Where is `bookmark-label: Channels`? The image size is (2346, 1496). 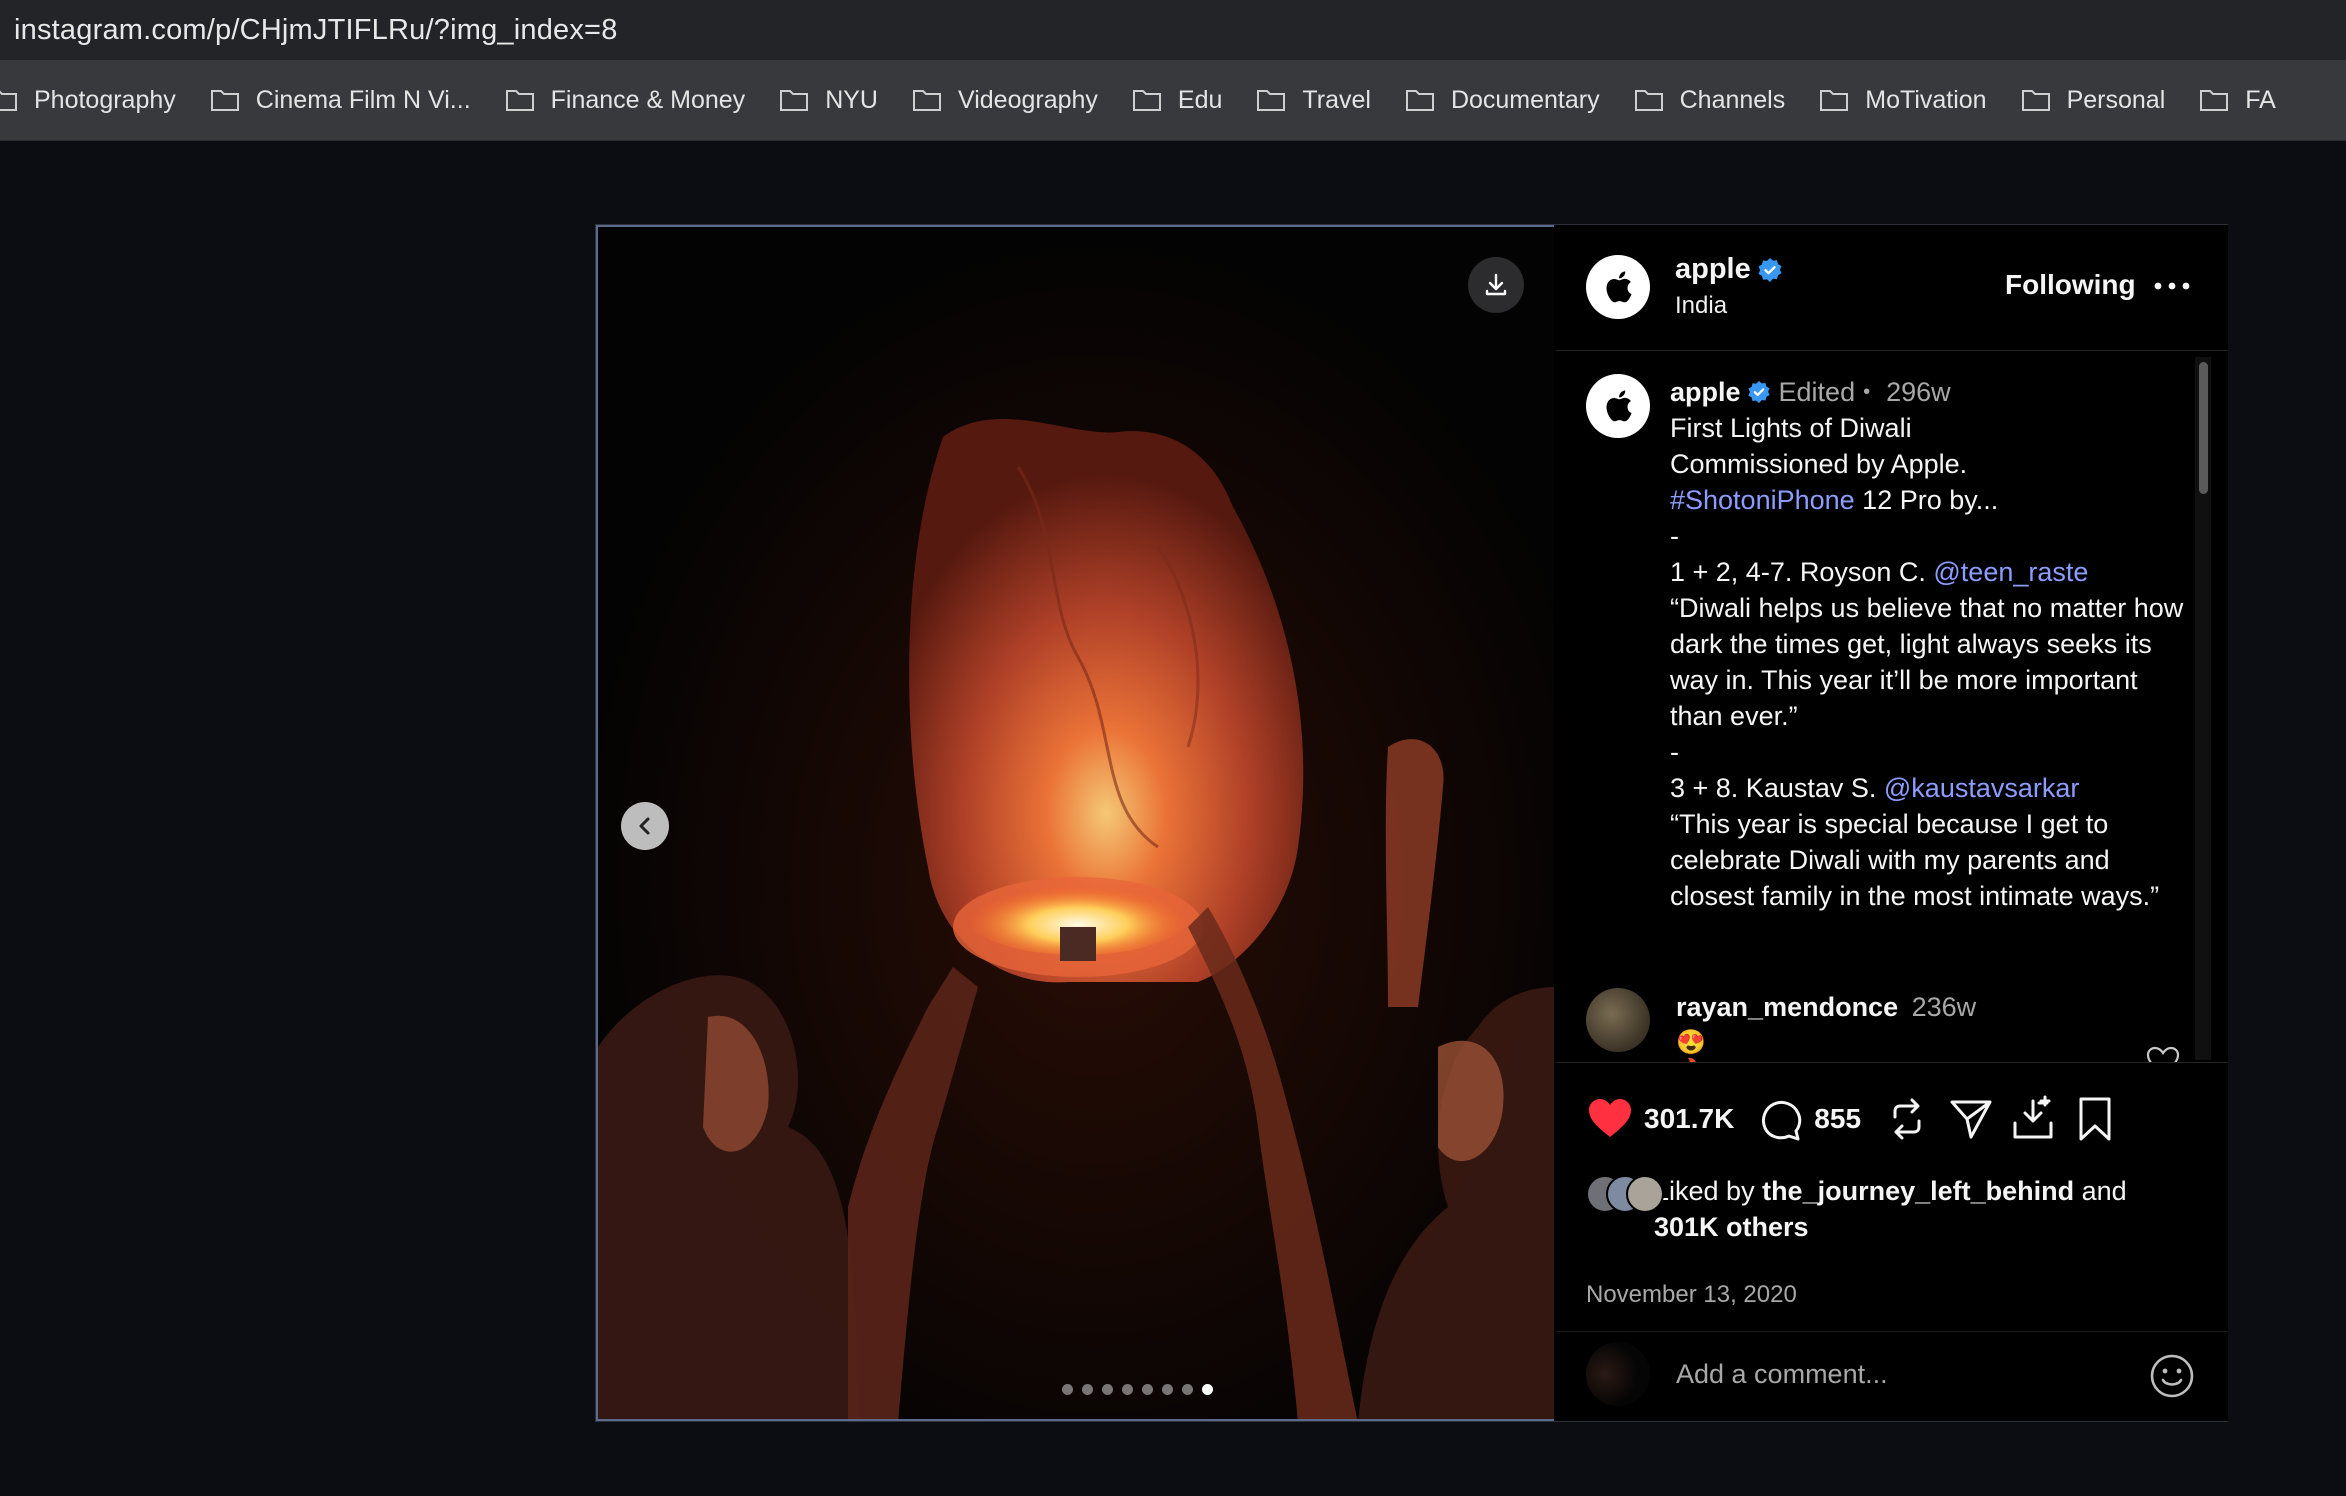 bookmark-label: Channels is located at coordinates (1732, 99).